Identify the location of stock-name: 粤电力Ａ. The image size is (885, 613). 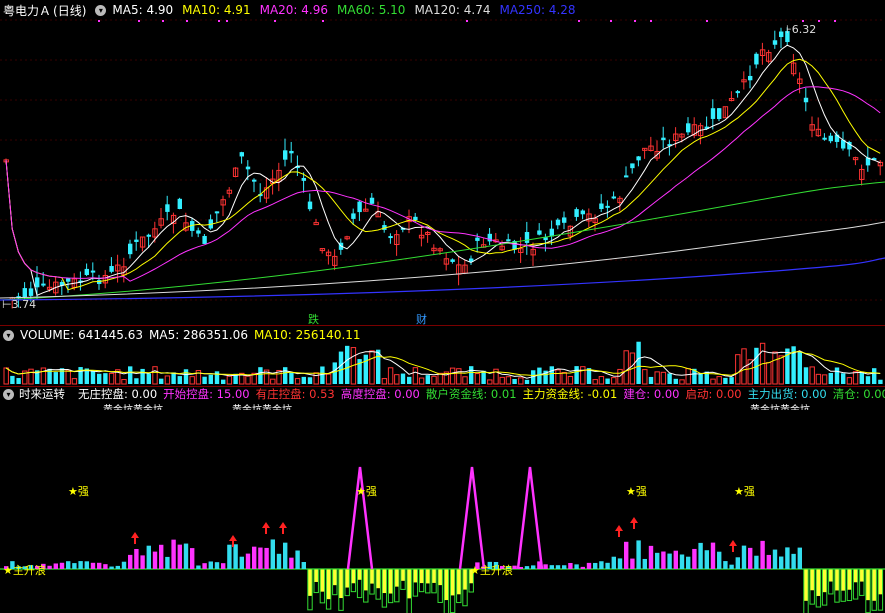
(27, 10).